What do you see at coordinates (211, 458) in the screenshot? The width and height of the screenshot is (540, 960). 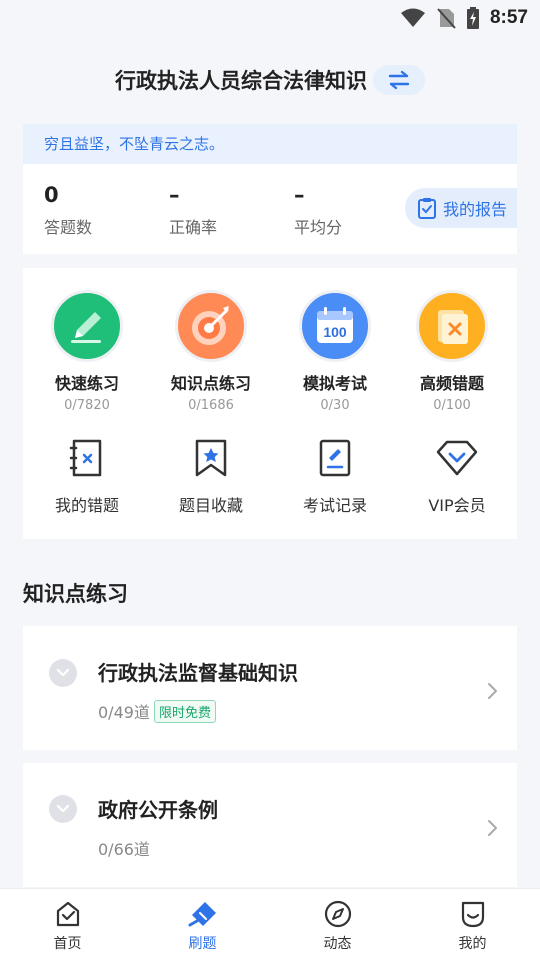 I see `bookmark-star-icon` at bounding box center [211, 458].